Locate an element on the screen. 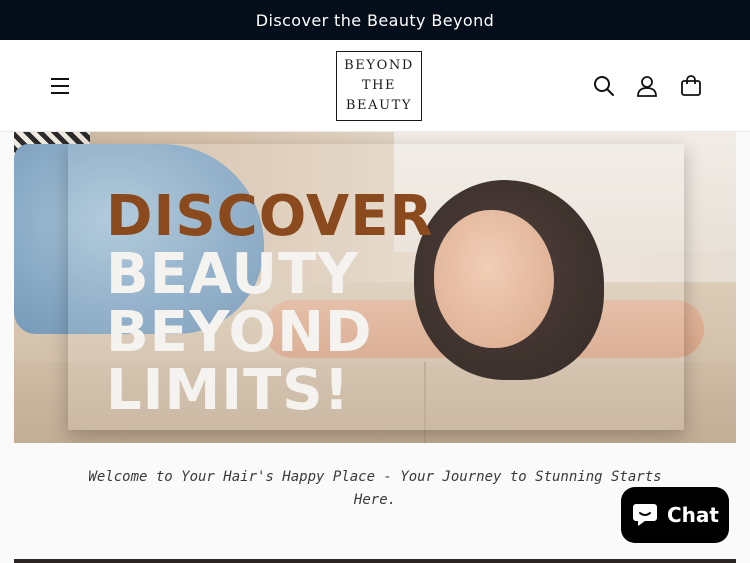 This screenshot has width=750, height=563. account-button is located at coordinates (647, 86).